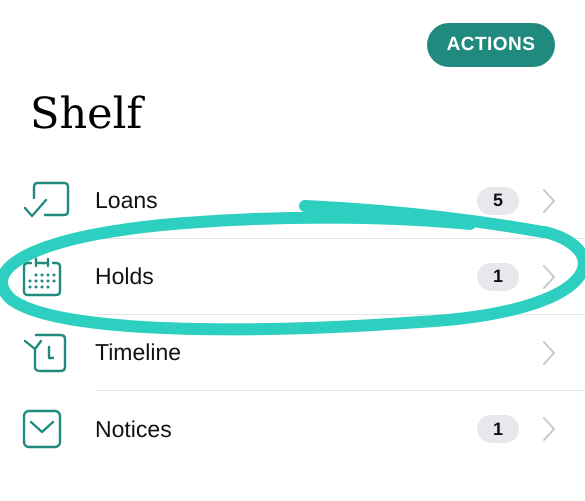 The width and height of the screenshot is (585, 501). Describe the element at coordinates (138, 353) in the screenshot. I see `item-label: Timeline` at that location.